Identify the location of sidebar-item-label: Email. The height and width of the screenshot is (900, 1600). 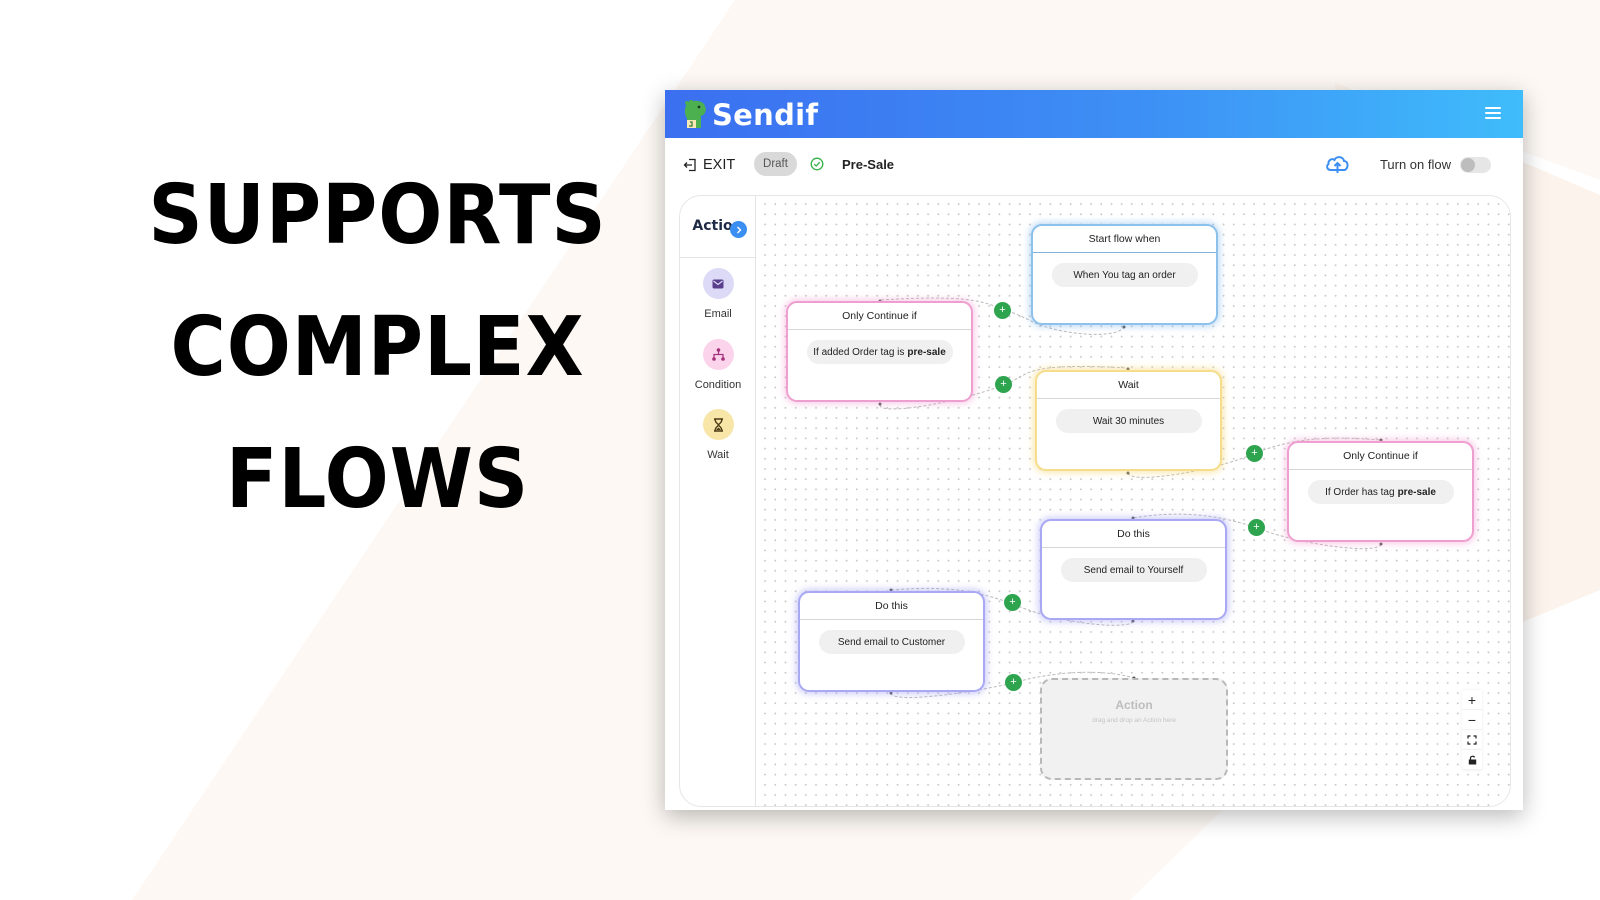
(718, 314).